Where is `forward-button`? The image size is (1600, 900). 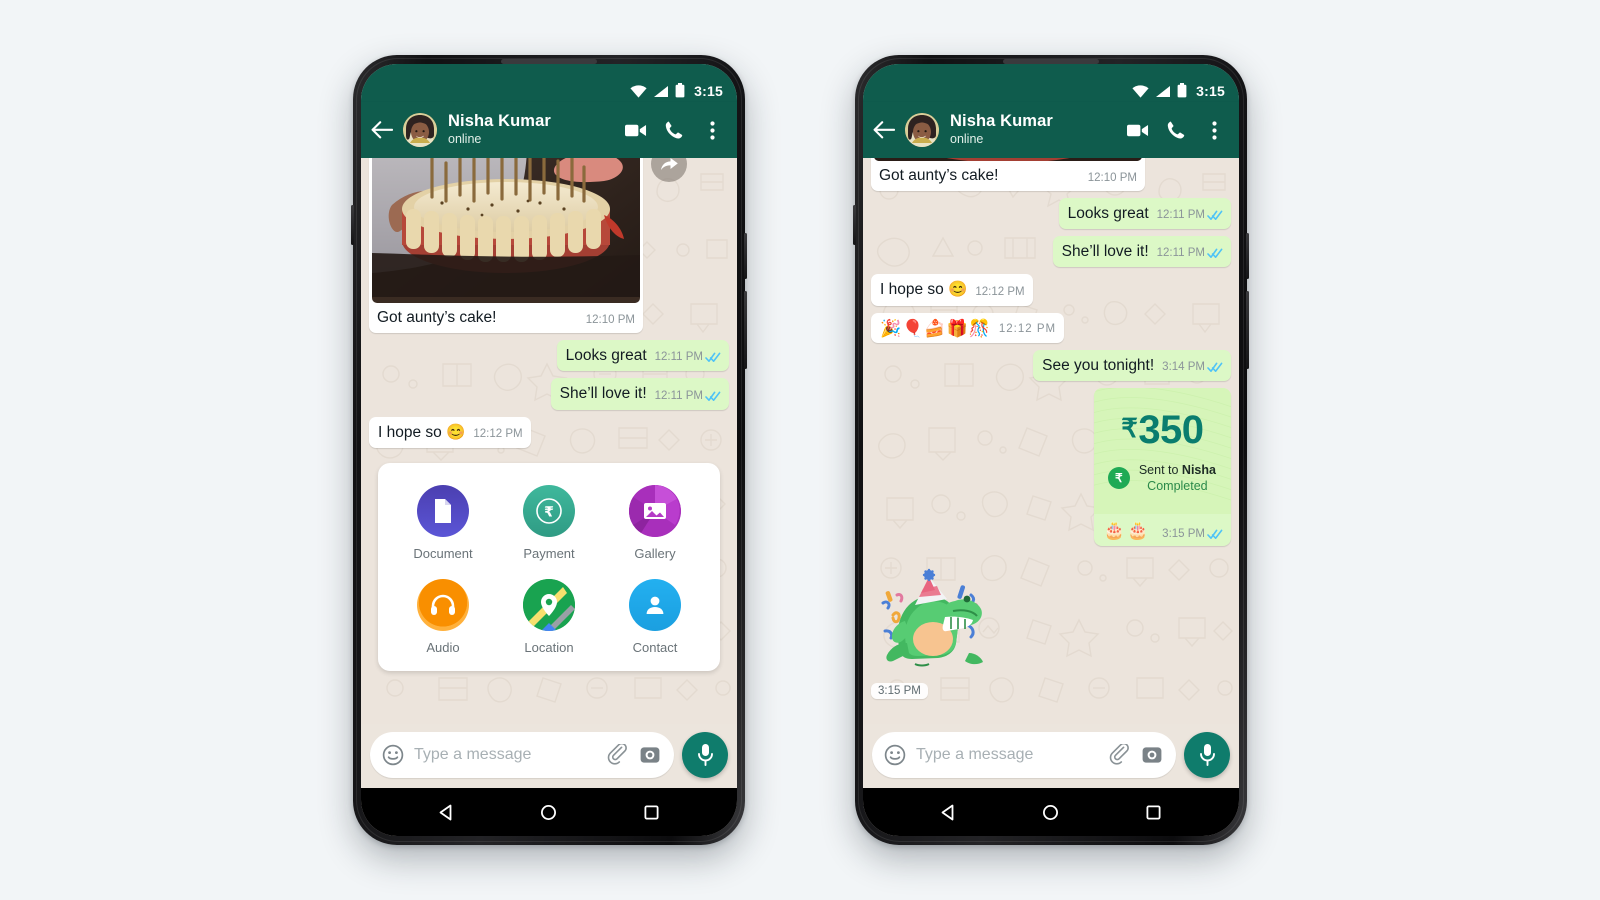
forward-button is located at coordinates (669, 170).